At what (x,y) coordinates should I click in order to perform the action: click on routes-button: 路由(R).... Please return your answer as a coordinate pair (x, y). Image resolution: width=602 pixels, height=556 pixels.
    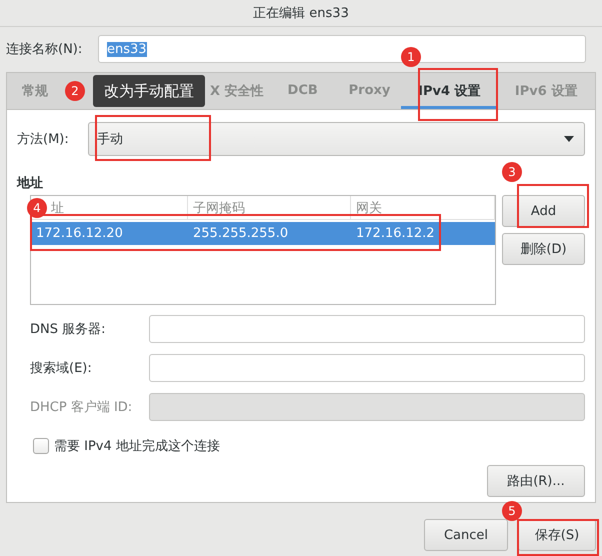
    Looking at the image, I should click on (536, 481).